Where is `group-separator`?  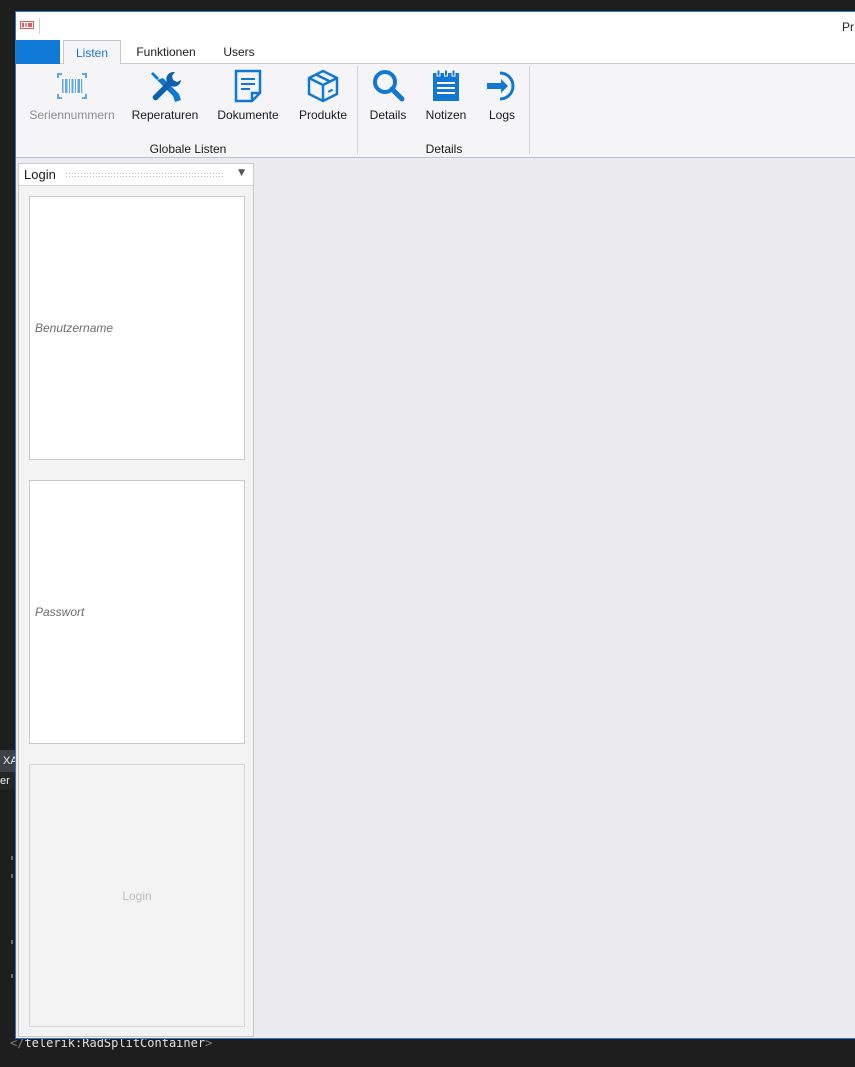 group-separator is located at coordinates (357, 110).